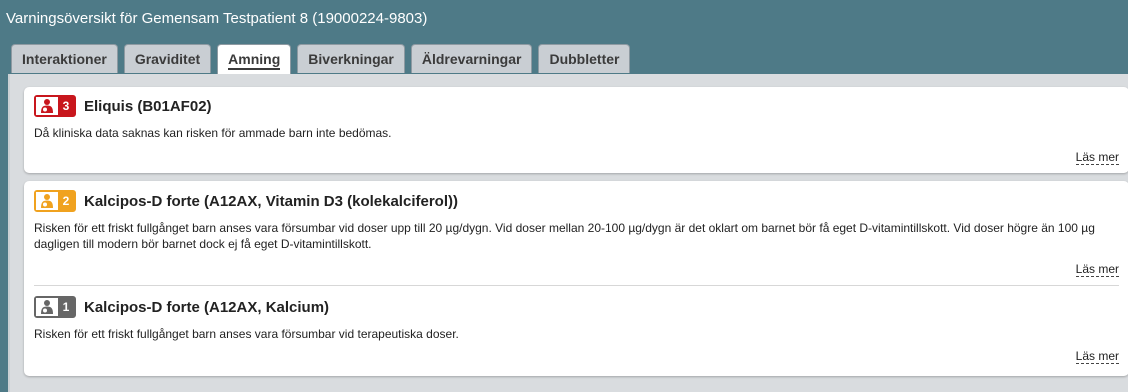 This screenshot has width=1128, height=392. I want to click on severity-level: 2, so click(66, 201).